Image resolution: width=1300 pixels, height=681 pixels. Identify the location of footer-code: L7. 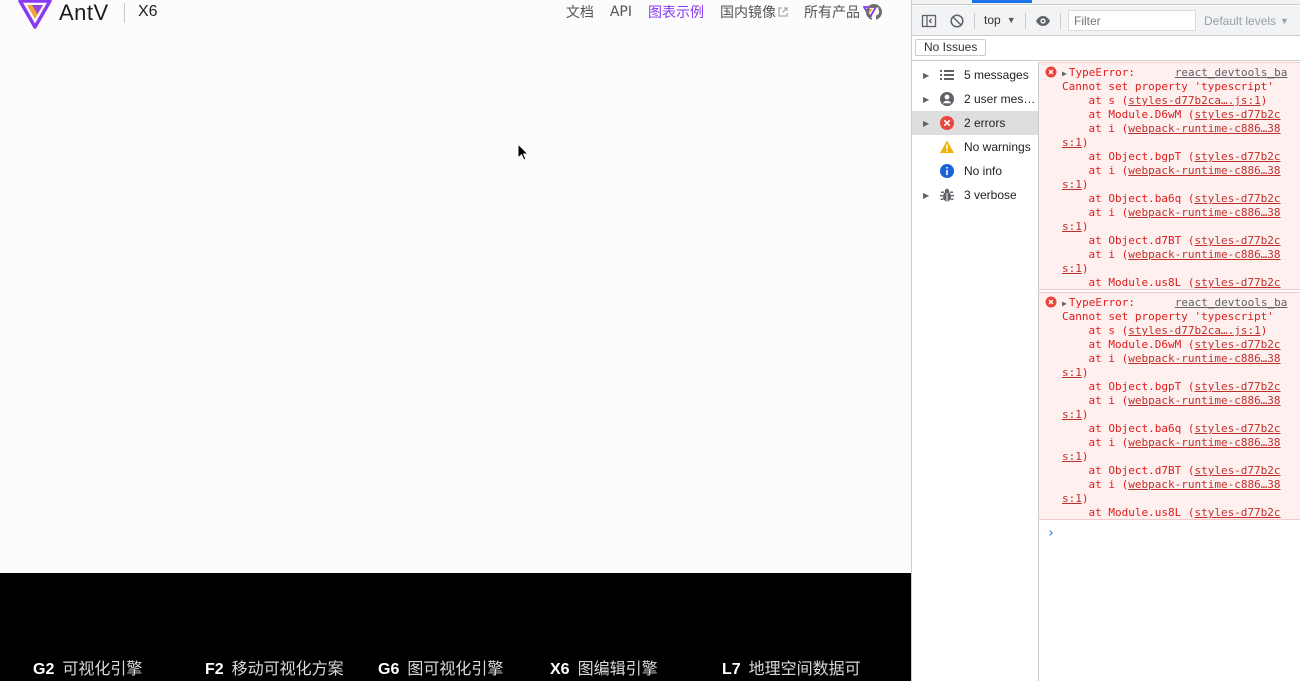
(731, 669).